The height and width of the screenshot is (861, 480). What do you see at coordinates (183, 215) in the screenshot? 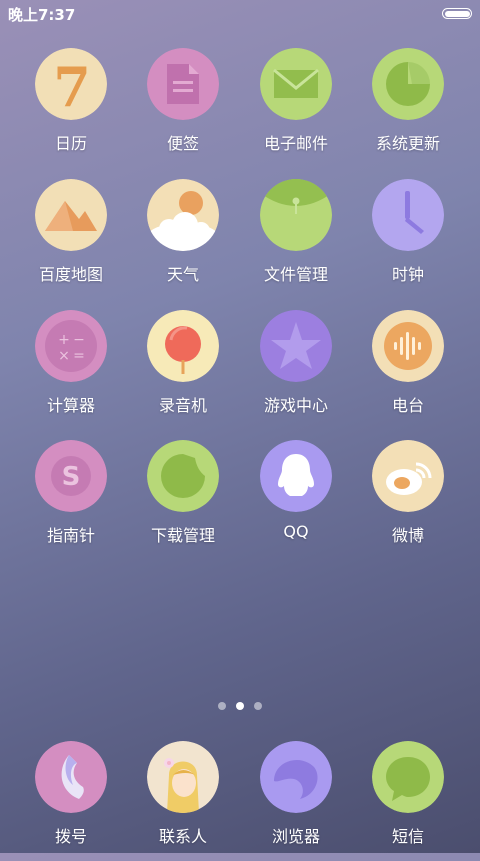
I see `weather-icon` at bounding box center [183, 215].